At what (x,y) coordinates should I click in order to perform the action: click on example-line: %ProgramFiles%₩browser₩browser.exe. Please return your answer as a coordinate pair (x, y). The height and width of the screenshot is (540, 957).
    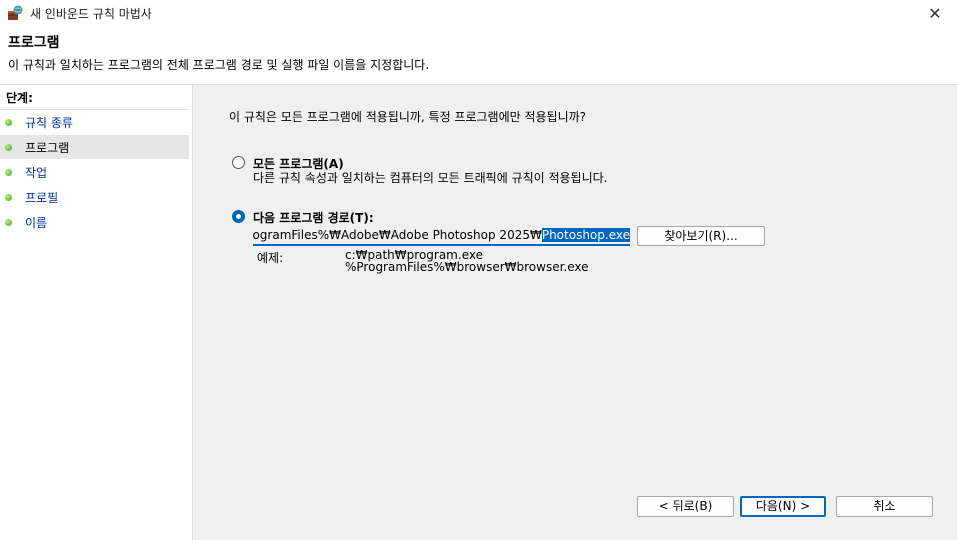
    Looking at the image, I should click on (467, 267).